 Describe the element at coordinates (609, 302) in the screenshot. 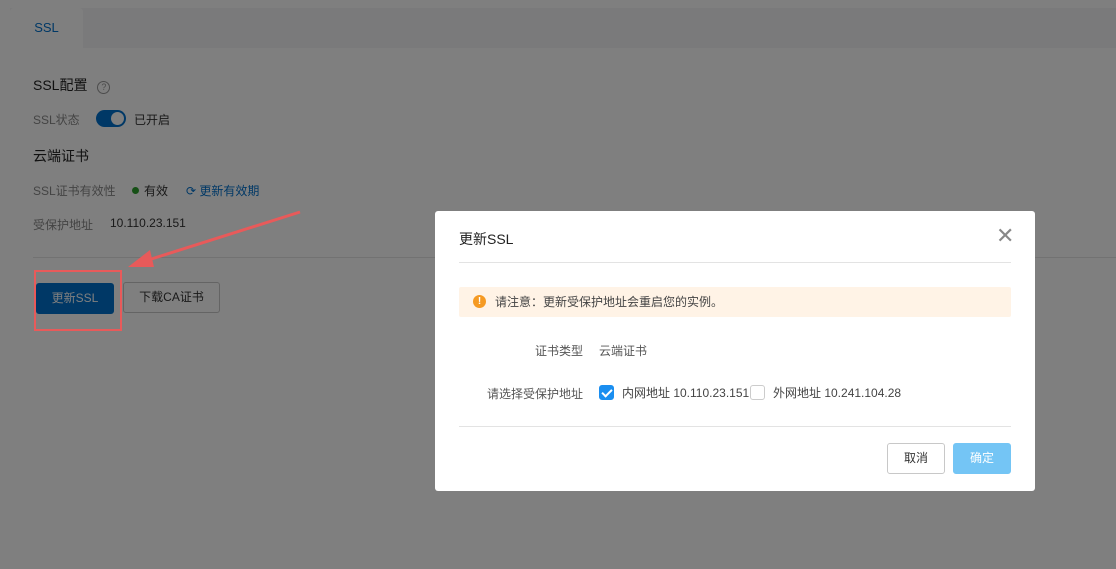

I see `alert-text: 请注意：更新受保护地址会重启您的实例。` at that location.